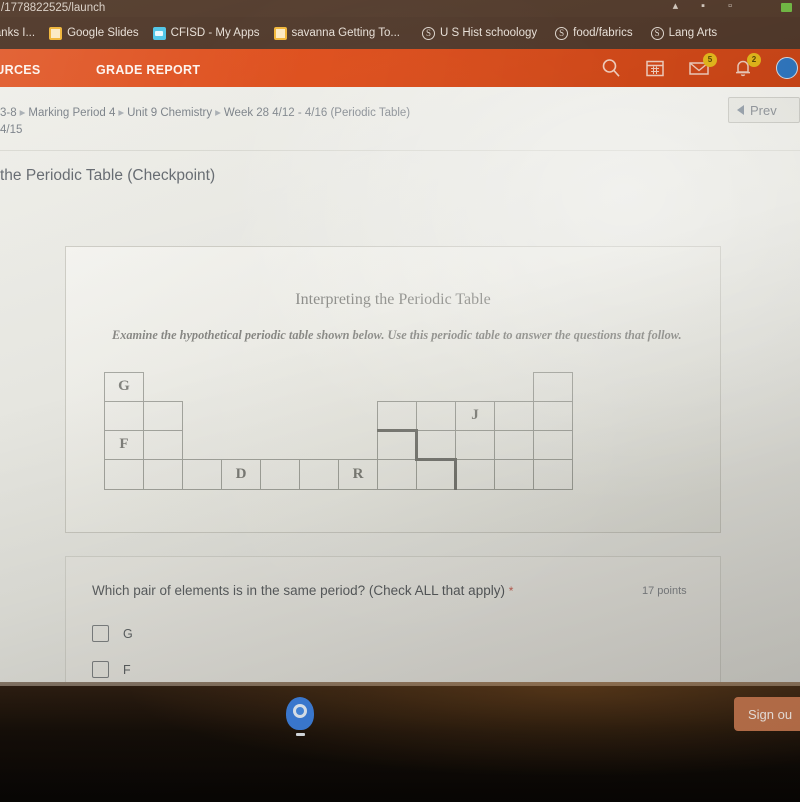  Describe the element at coordinates (71, 113) in the screenshot. I see `breadcrumb-item: Marking Period 4` at that location.